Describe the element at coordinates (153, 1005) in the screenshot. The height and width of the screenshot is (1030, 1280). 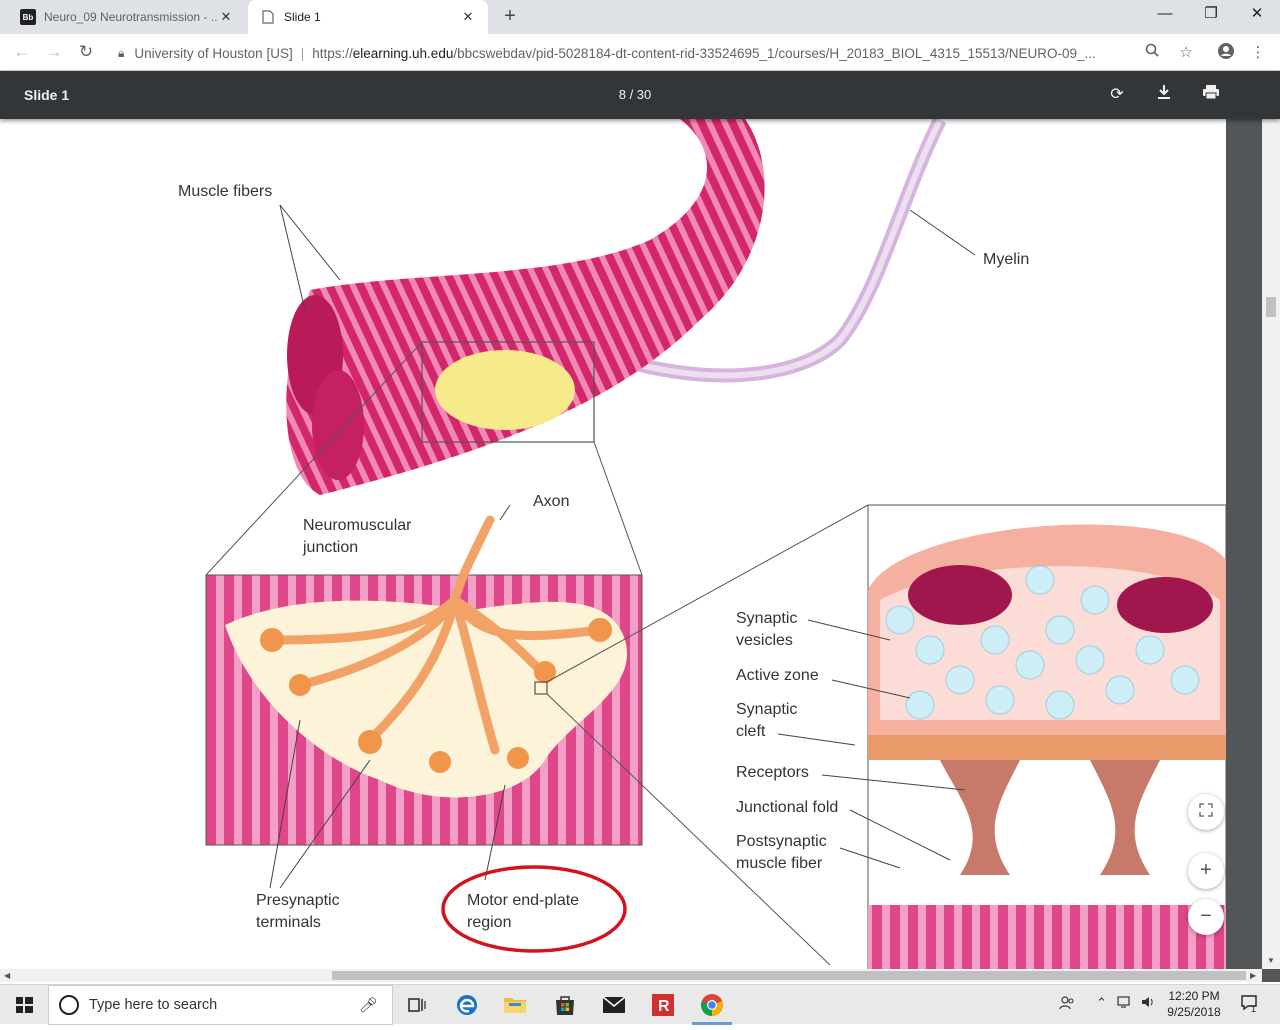
I see `search-placeholder: Type here to search` at that location.